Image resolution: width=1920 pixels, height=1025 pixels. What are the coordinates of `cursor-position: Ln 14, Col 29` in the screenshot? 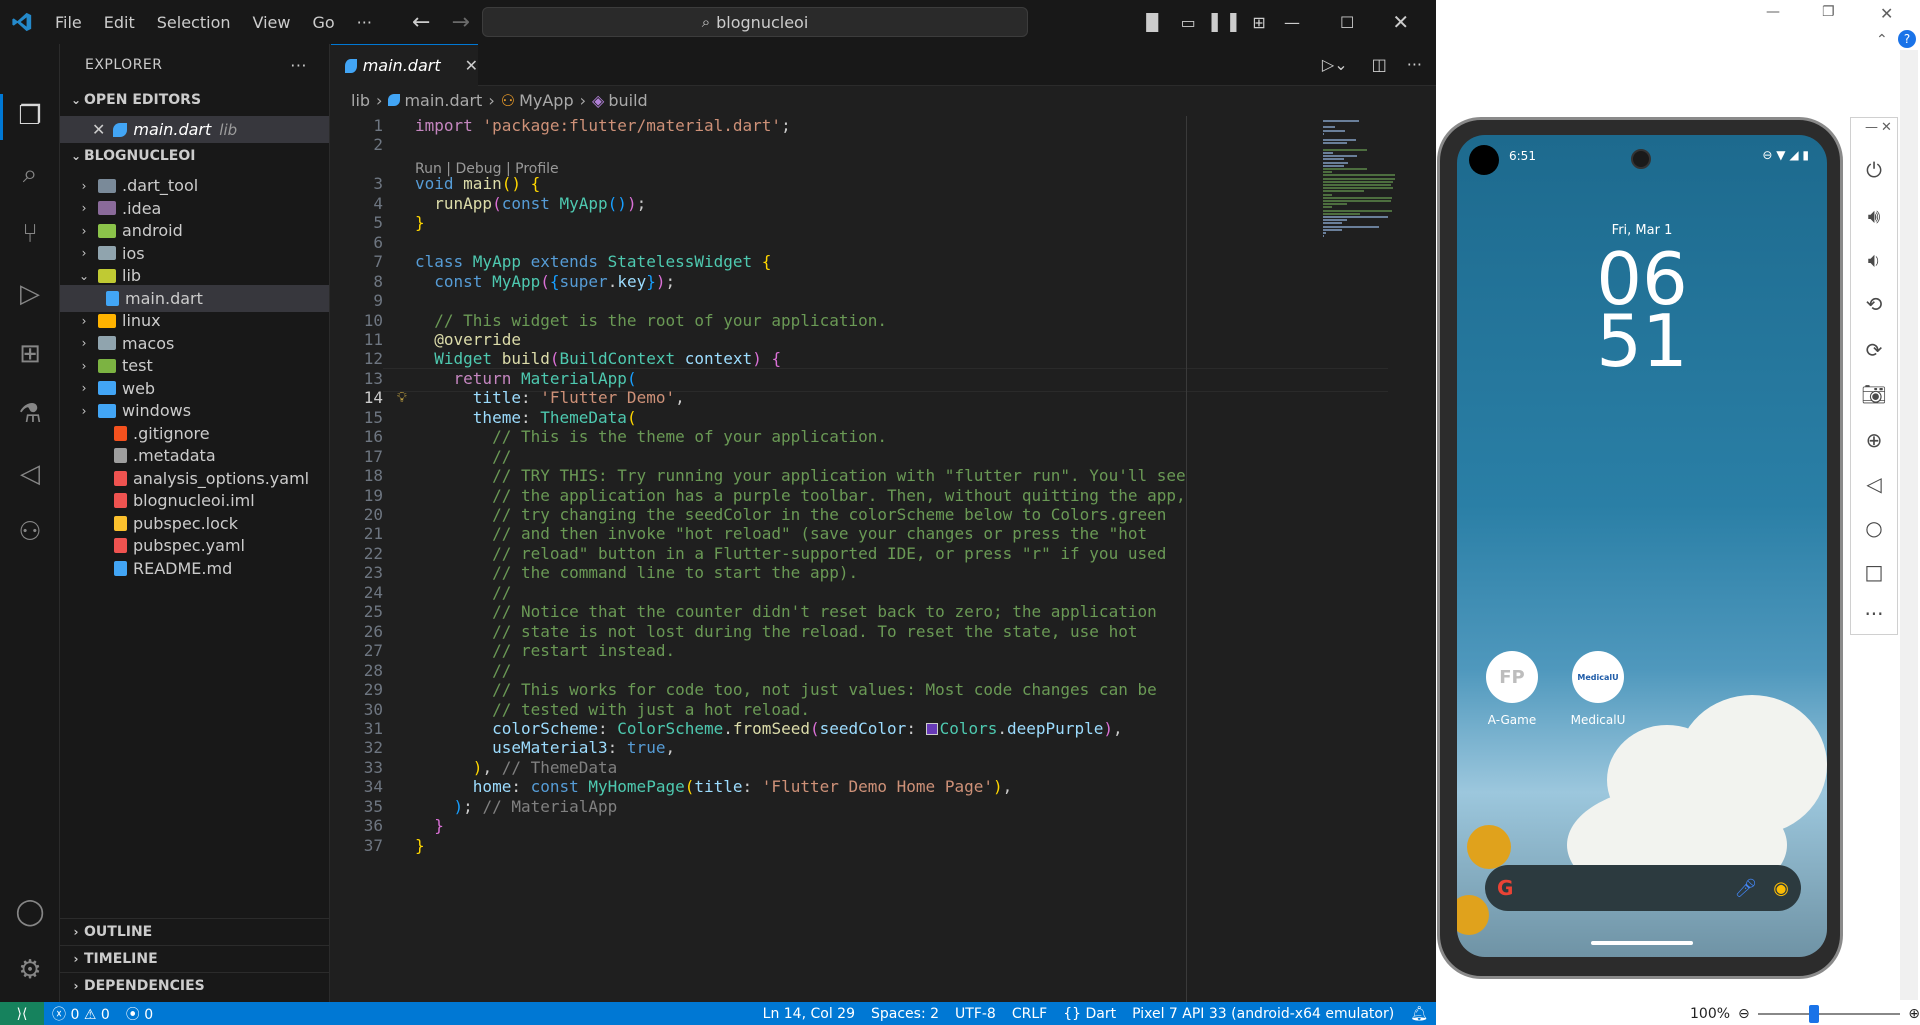 It's located at (809, 1014).